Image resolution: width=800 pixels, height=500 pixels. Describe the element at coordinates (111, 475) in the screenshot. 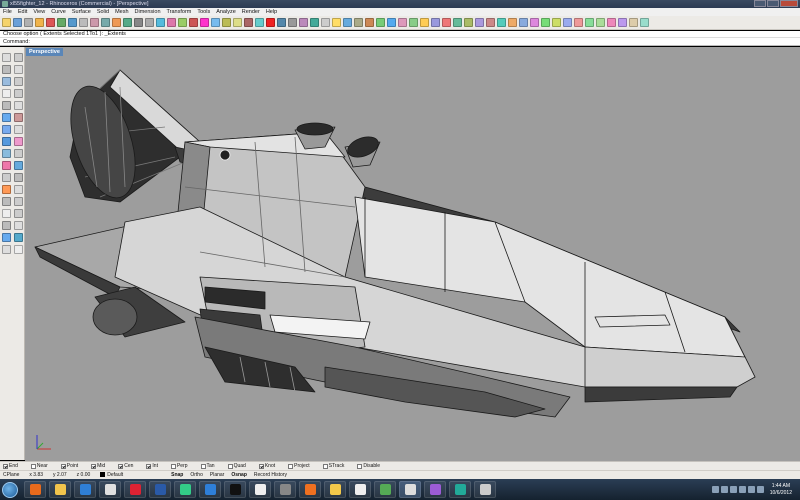

I see `layer-indicator: Default` at that location.